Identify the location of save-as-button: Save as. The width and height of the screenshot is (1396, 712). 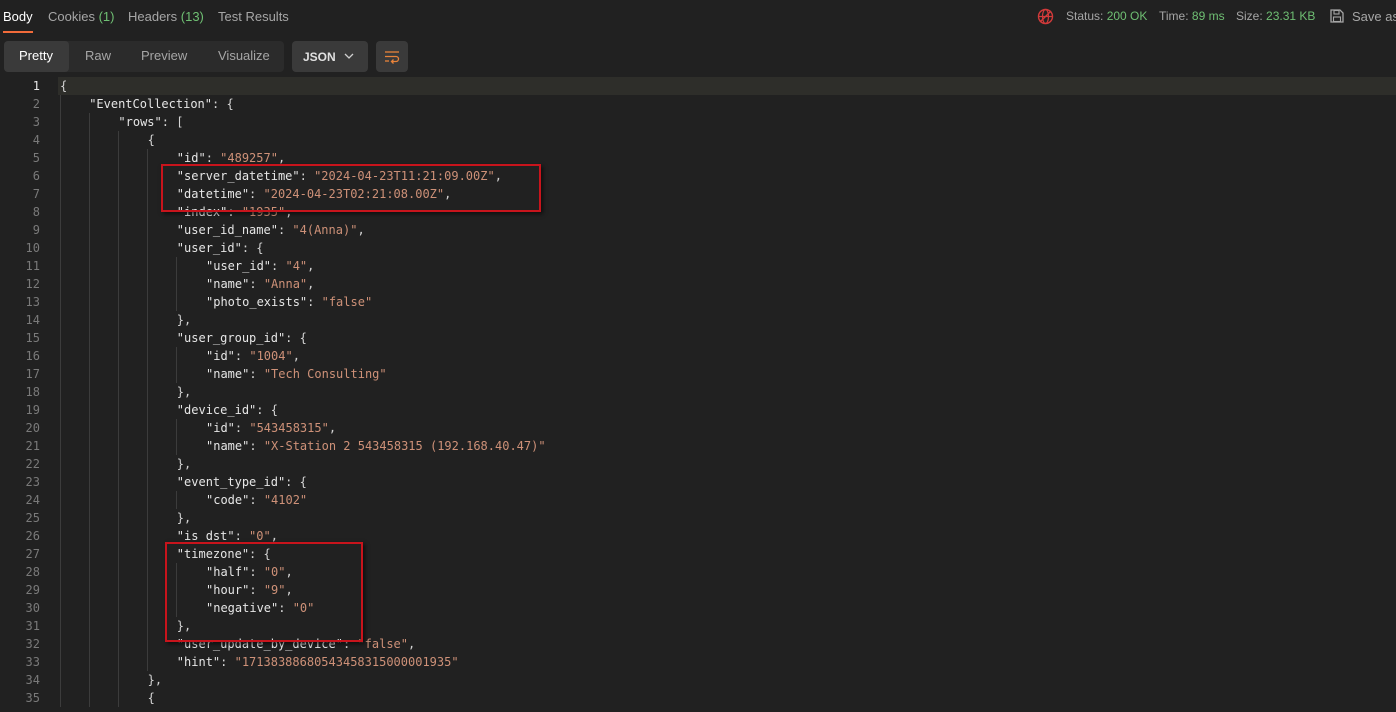
(1374, 16).